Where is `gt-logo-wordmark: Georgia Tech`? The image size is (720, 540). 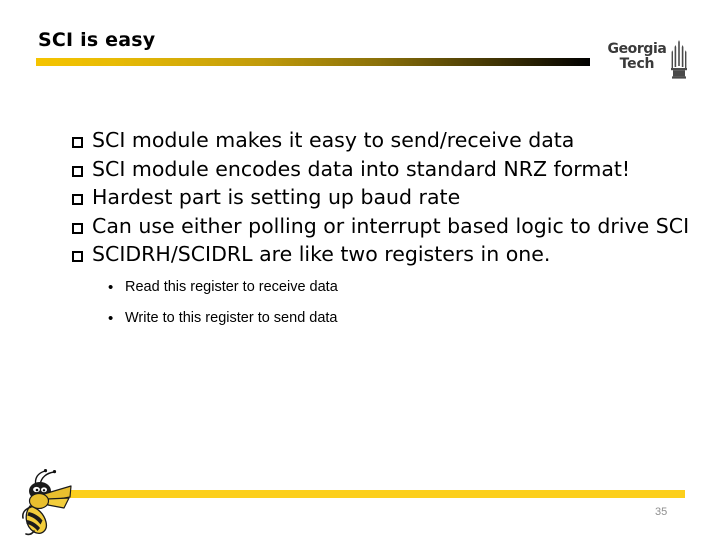
gt-logo-wordmark: Georgia Tech is located at coordinates (637, 56).